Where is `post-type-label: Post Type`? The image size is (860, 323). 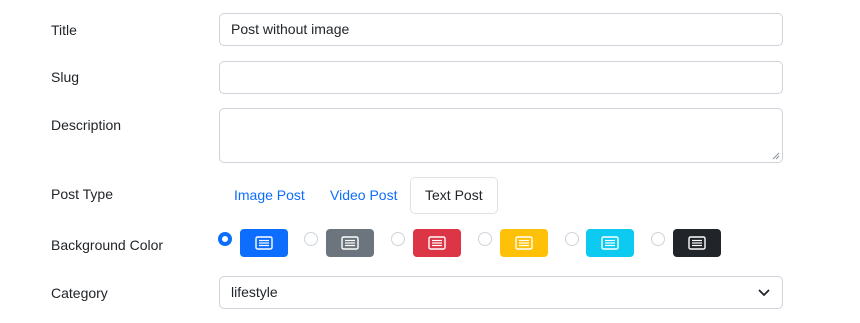
post-type-label: Post Type is located at coordinates (82, 194).